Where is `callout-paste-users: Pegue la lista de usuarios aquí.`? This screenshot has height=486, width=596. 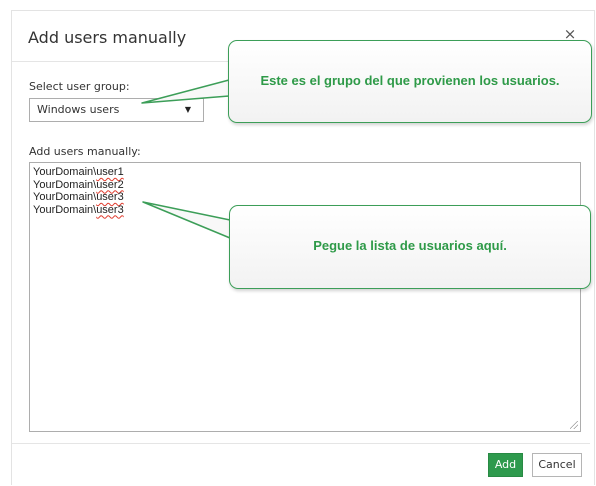 callout-paste-users: Pegue la lista de usuarios aquí. is located at coordinates (410, 247).